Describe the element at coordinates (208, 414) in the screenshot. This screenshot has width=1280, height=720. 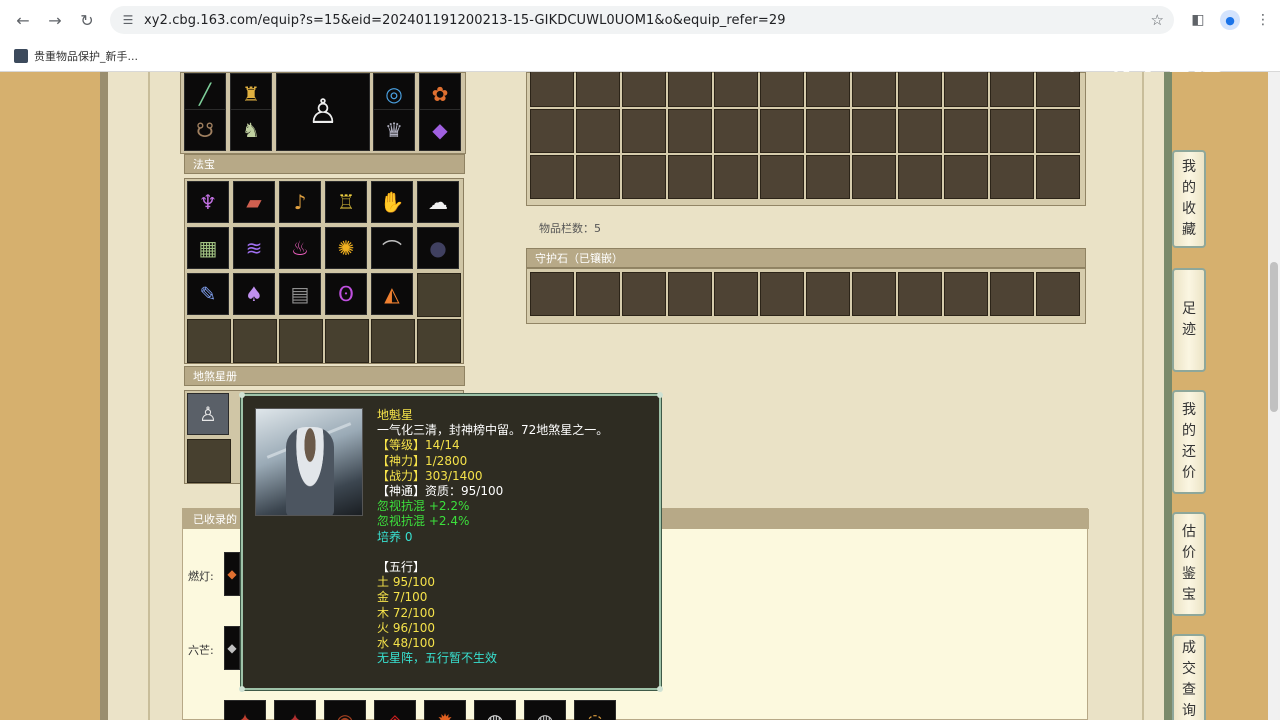
I see `dizhao-item: ♙` at that location.